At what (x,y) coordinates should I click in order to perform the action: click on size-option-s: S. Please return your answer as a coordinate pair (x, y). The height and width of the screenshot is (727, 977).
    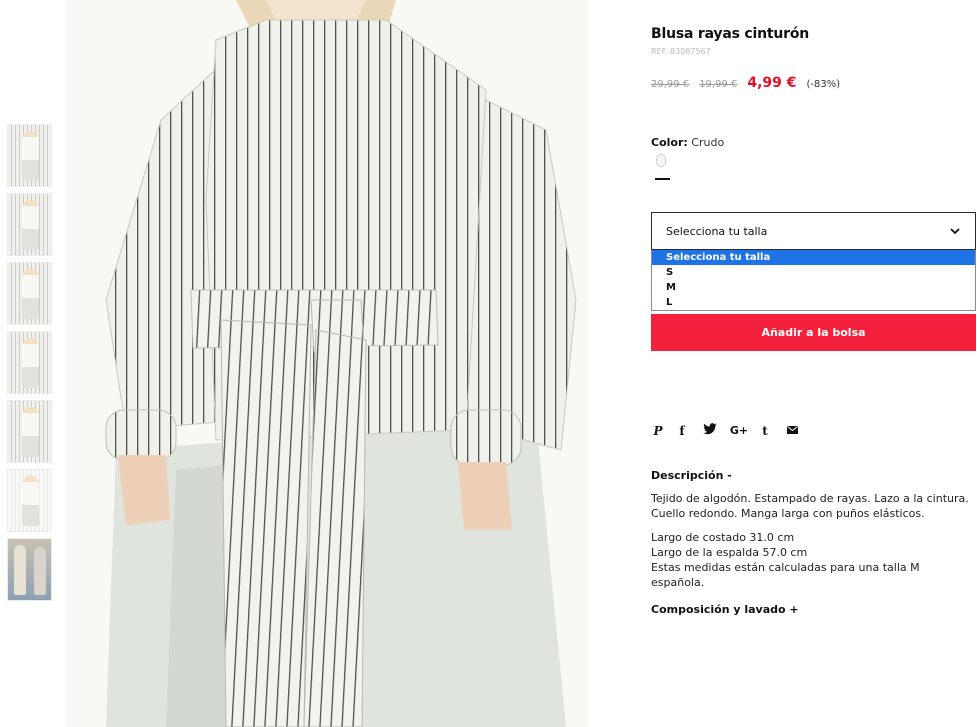
    Looking at the image, I should click on (813, 272).